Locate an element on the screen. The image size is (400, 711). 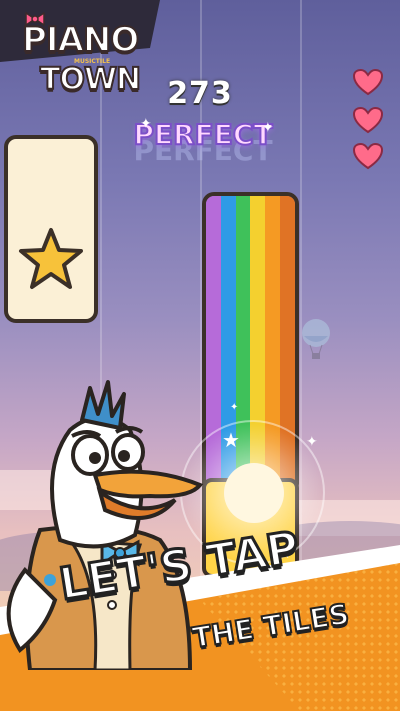
tap-indicator is located at coordinates (254, 493).